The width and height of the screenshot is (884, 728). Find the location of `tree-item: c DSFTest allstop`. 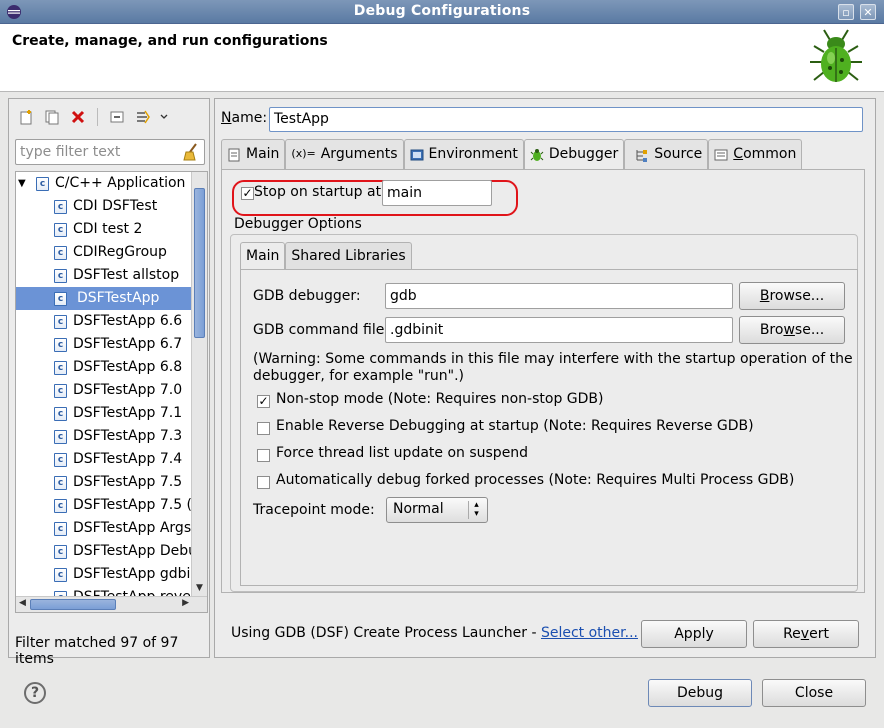

tree-item: c DSFTest allstop is located at coordinates (104, 275).